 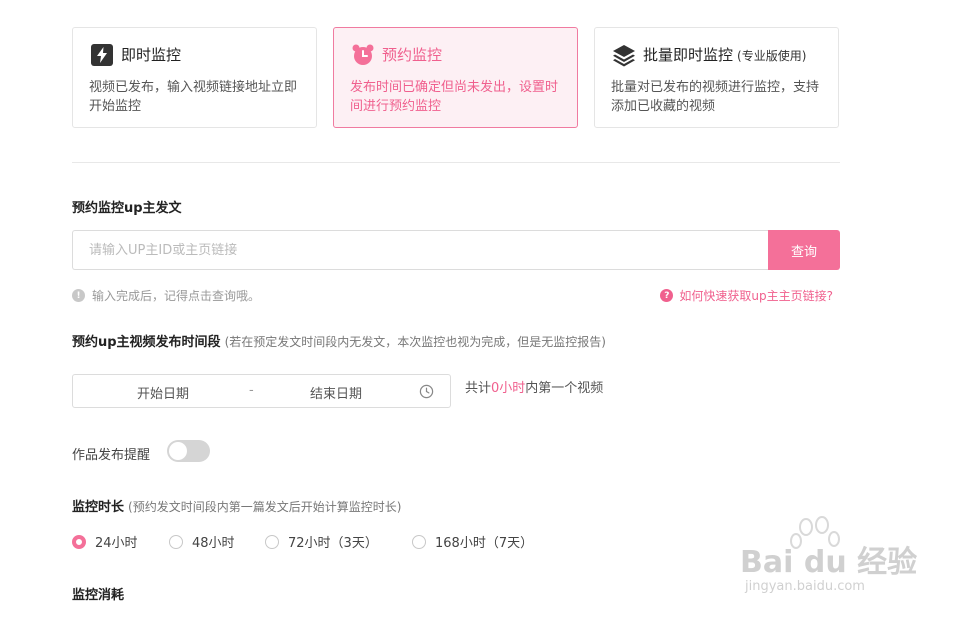 I want to click on card-title-text: 批量即时监控, so click(x=688, y=55).